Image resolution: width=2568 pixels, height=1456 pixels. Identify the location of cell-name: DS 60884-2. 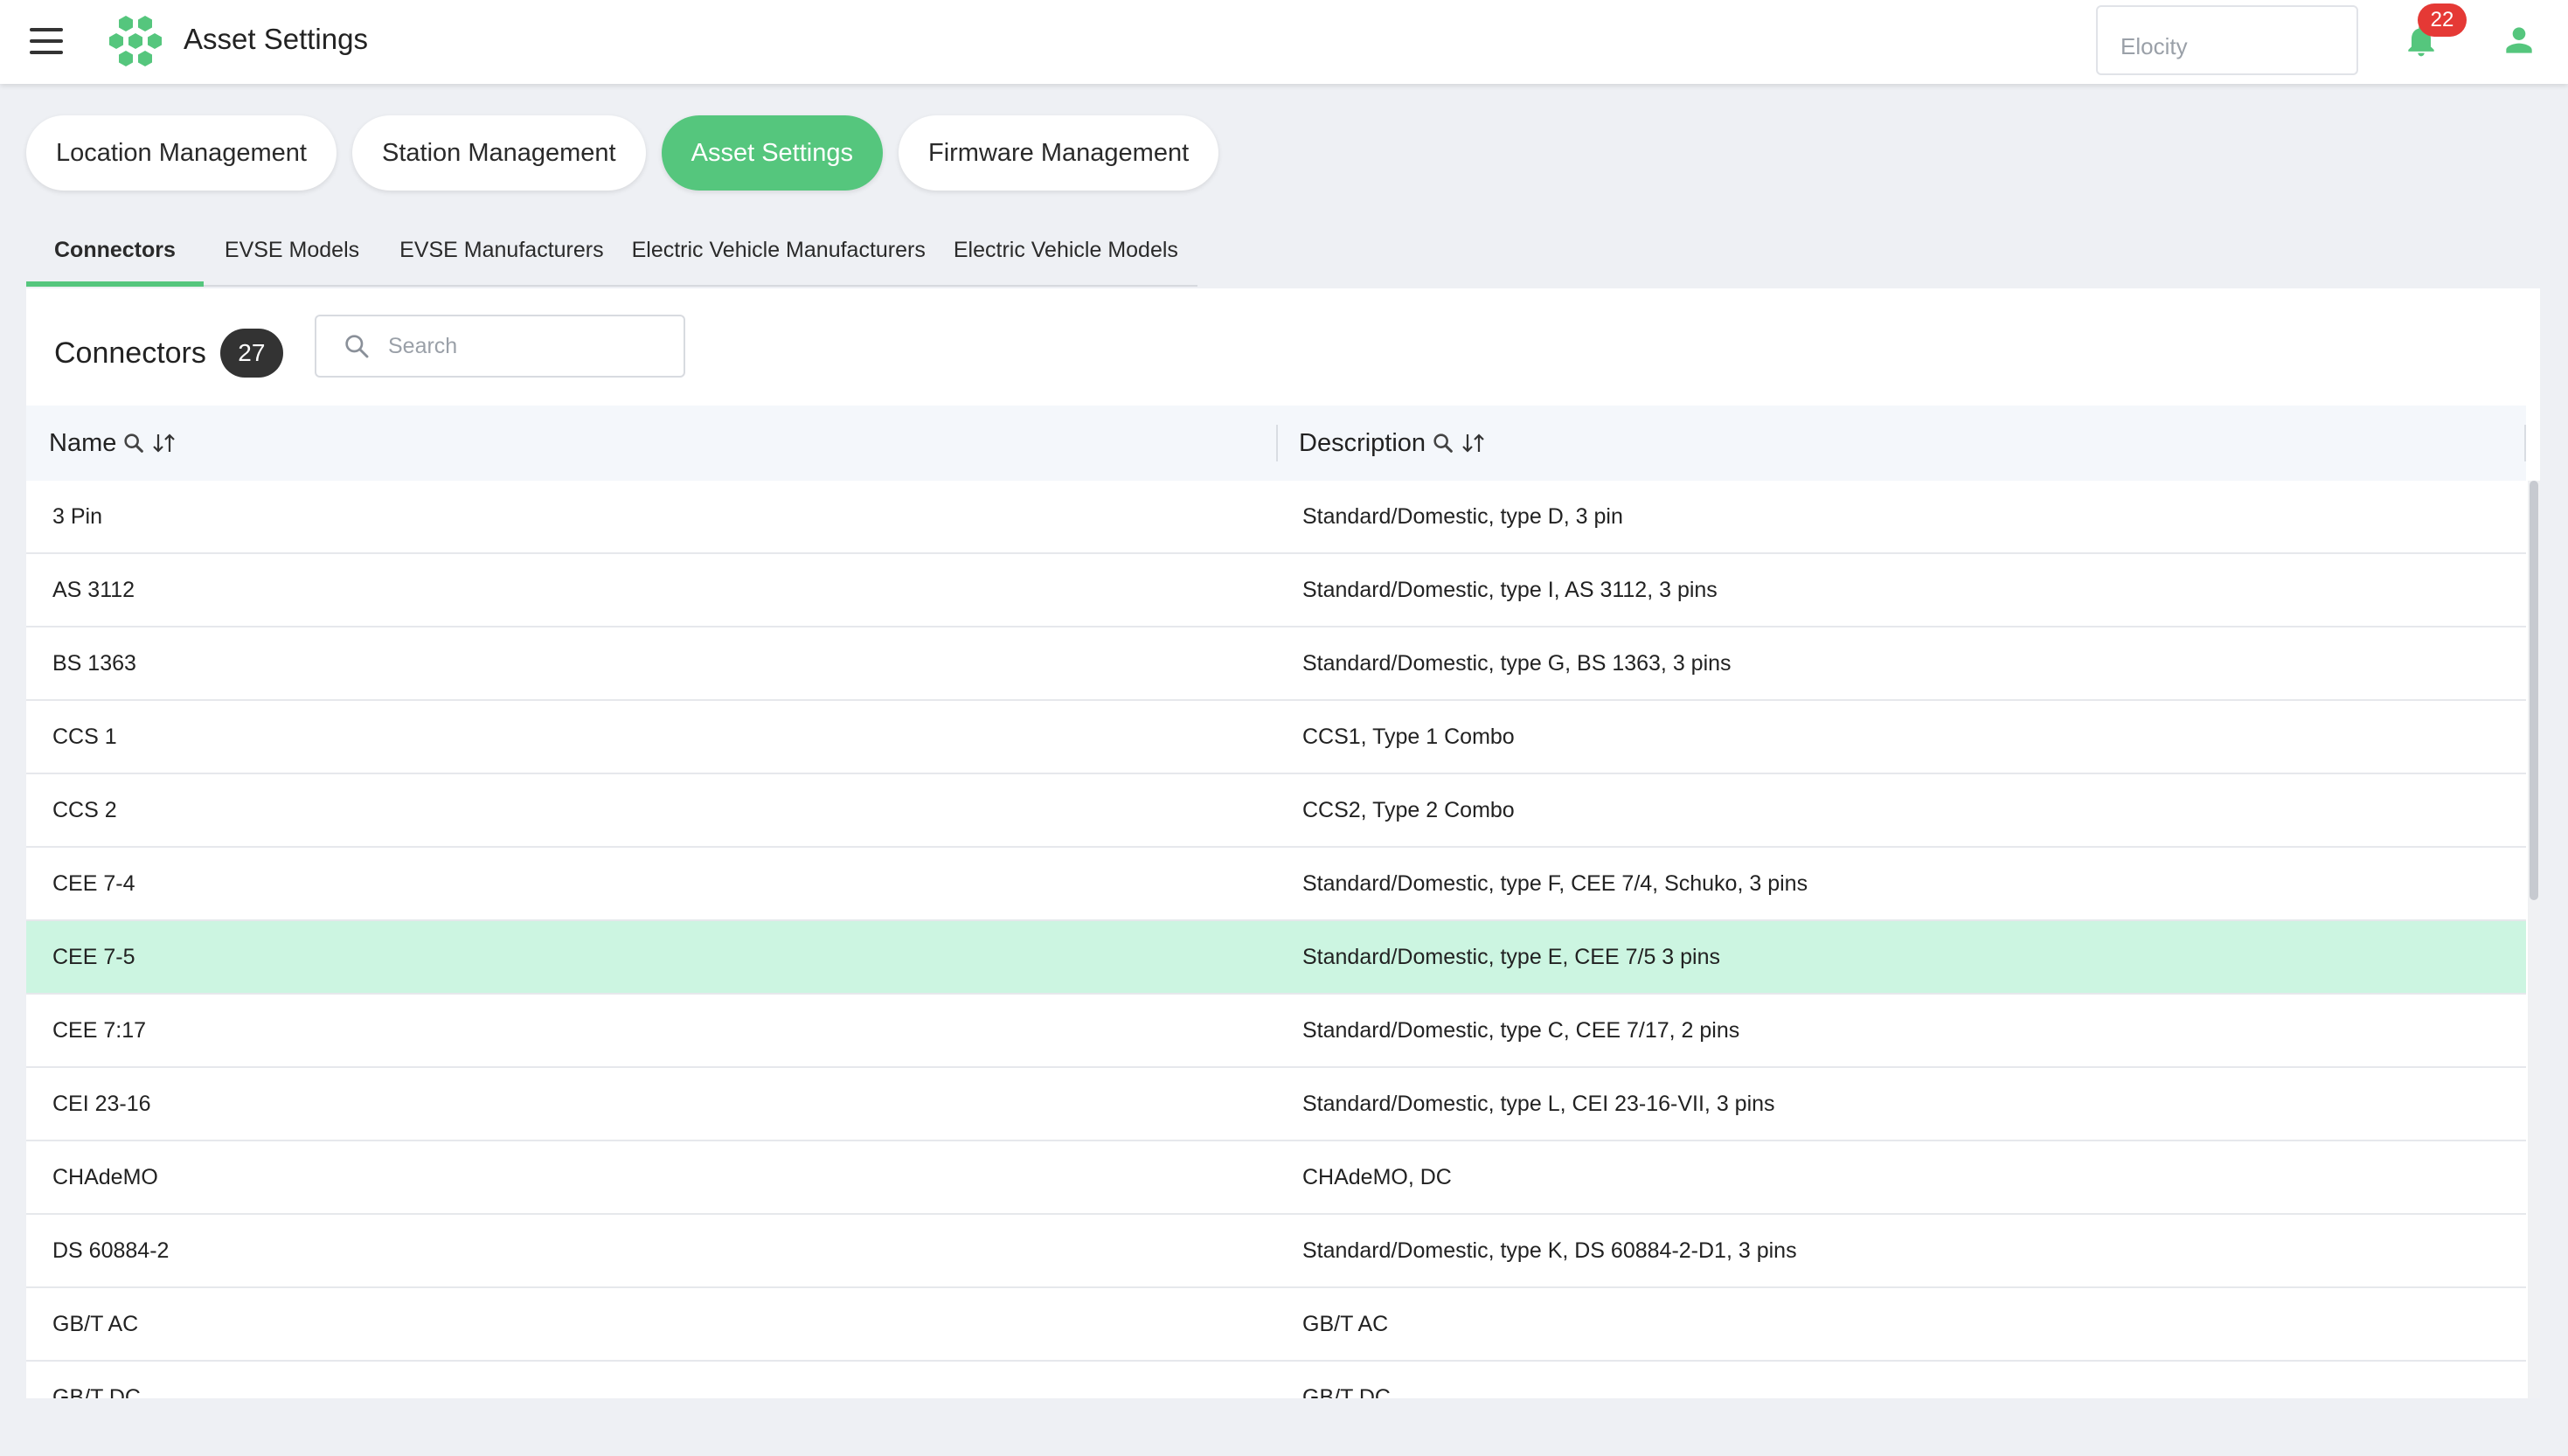
(111, 1250).